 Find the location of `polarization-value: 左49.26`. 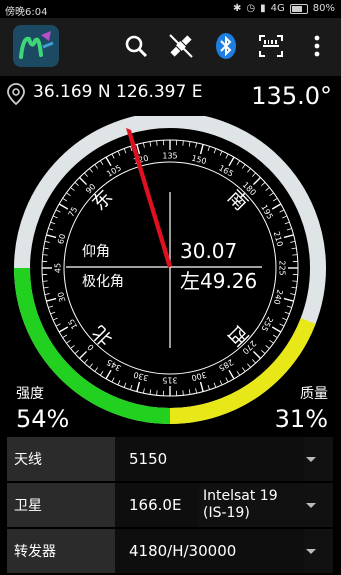

polarization-value: 左49.26 is located at coordinates (218, 281).